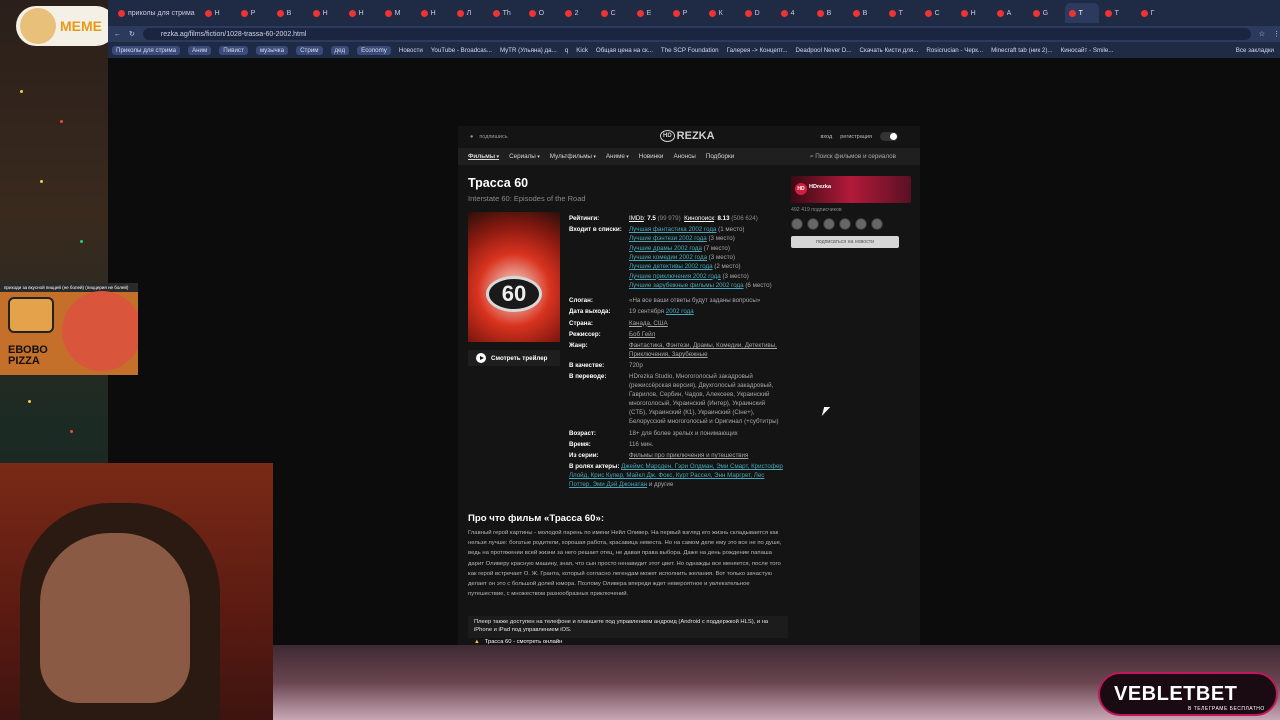  What do you see at coordinates (794, 13) in the screenshot?
I see `browser-tab: 4` at bounding box center [794, 13].